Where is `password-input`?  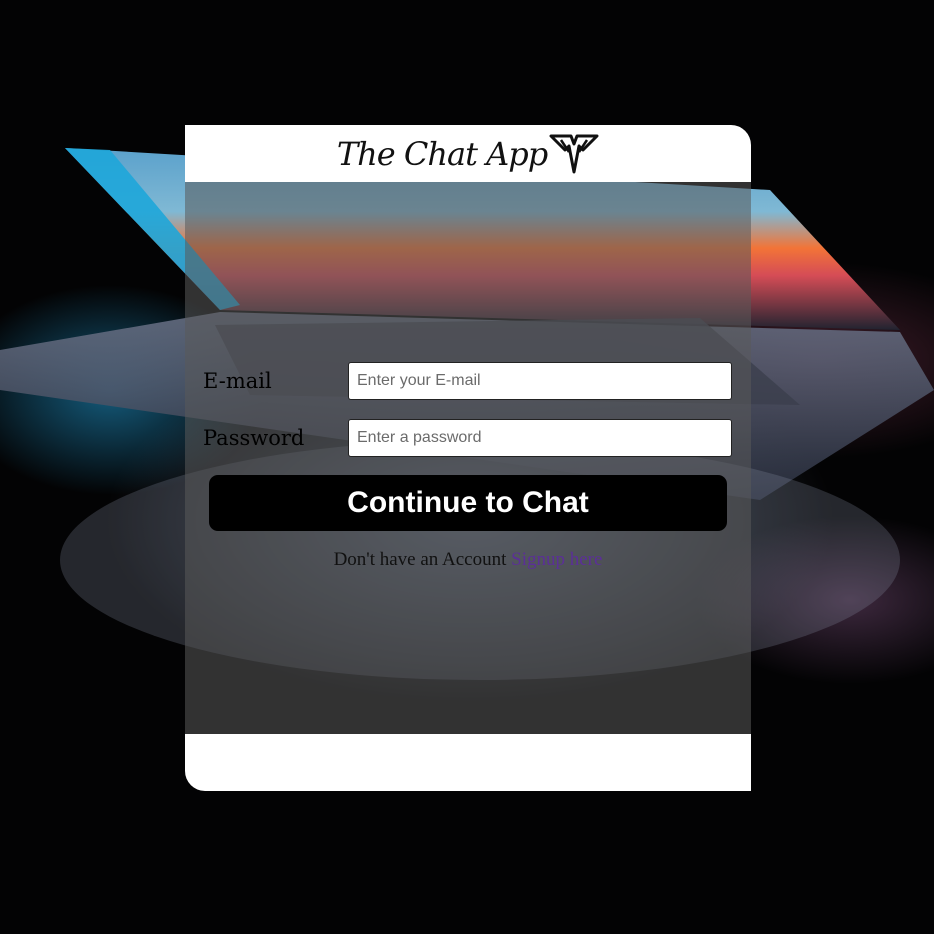
password-input is located at coordinates (540, 438).